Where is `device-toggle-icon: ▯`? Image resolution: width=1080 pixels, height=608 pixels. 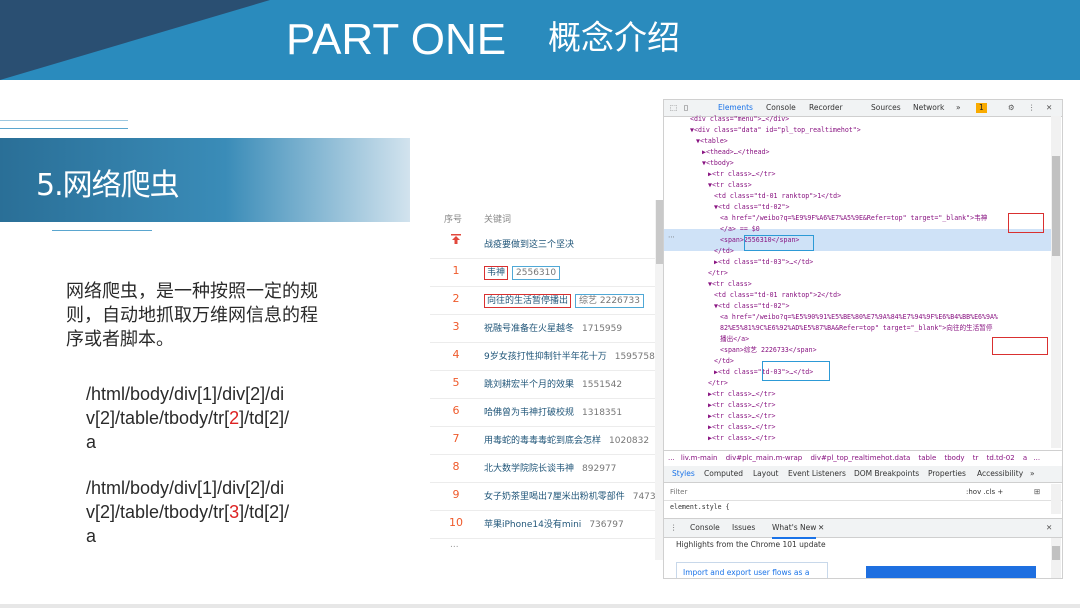 device-toggle-icon: ▯ is located at coordinates (686, 108).